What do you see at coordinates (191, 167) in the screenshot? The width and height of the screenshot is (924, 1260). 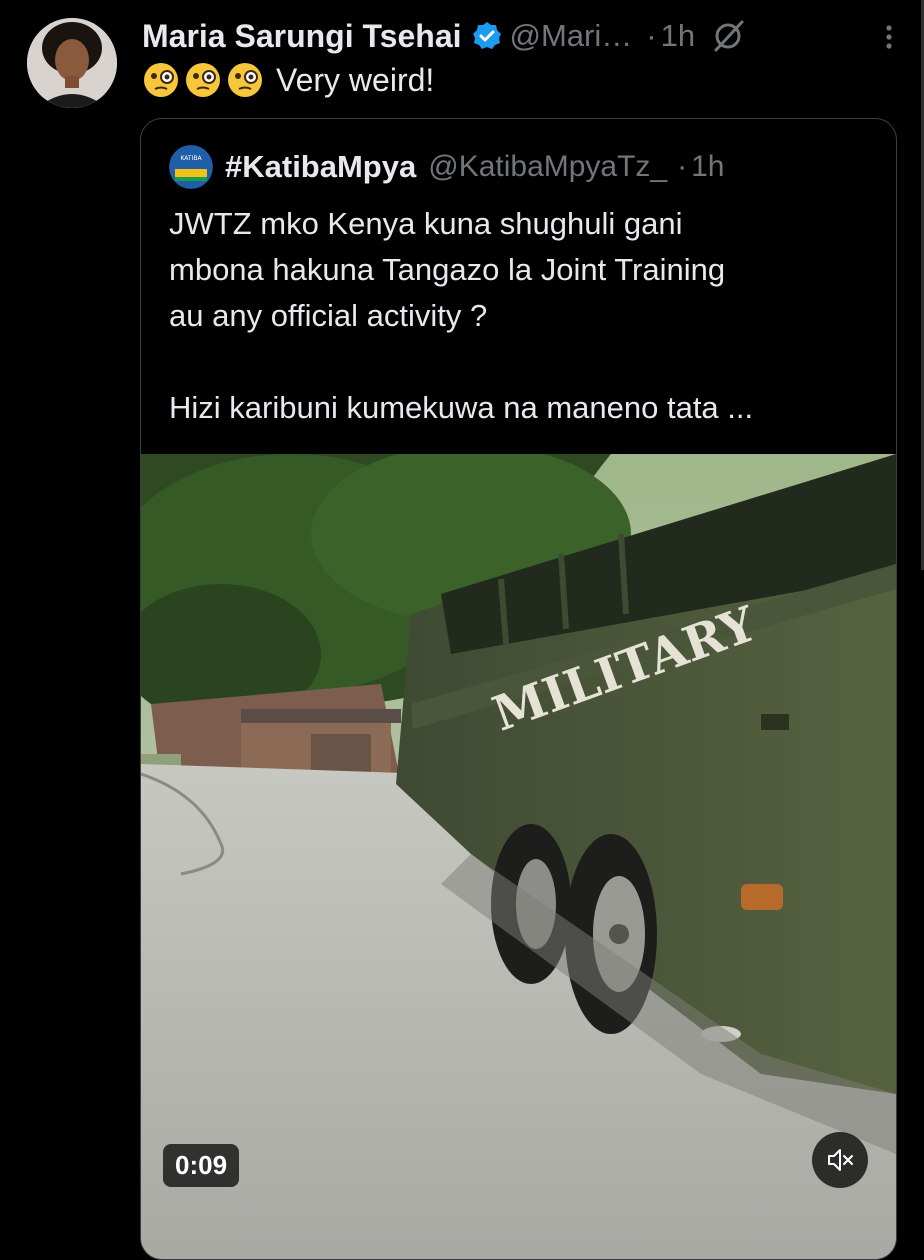 I see `quoted-author-avatar: KATIBA` at bounding box center [191, 167].